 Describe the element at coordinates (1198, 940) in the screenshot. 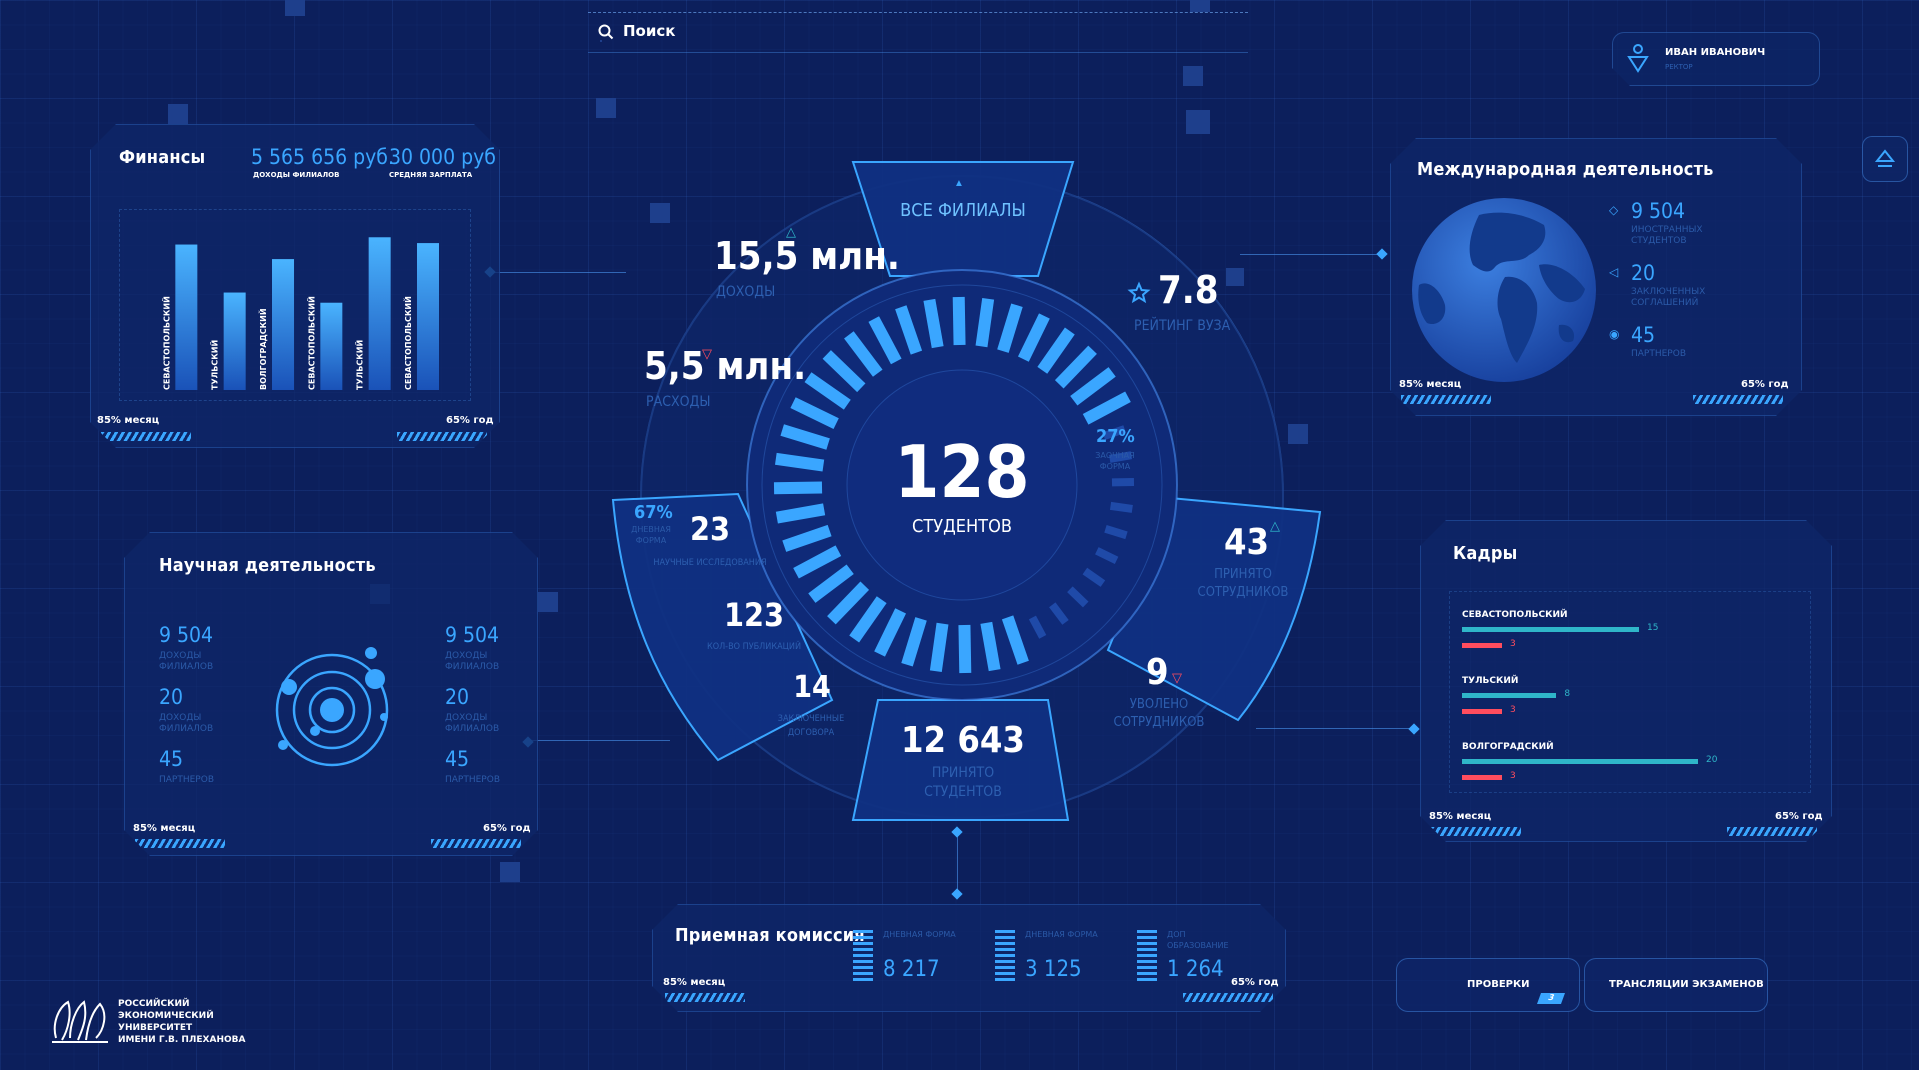

I see `admission-item-label: ДОП ОБРАЗОВАНИЕ` at that location.